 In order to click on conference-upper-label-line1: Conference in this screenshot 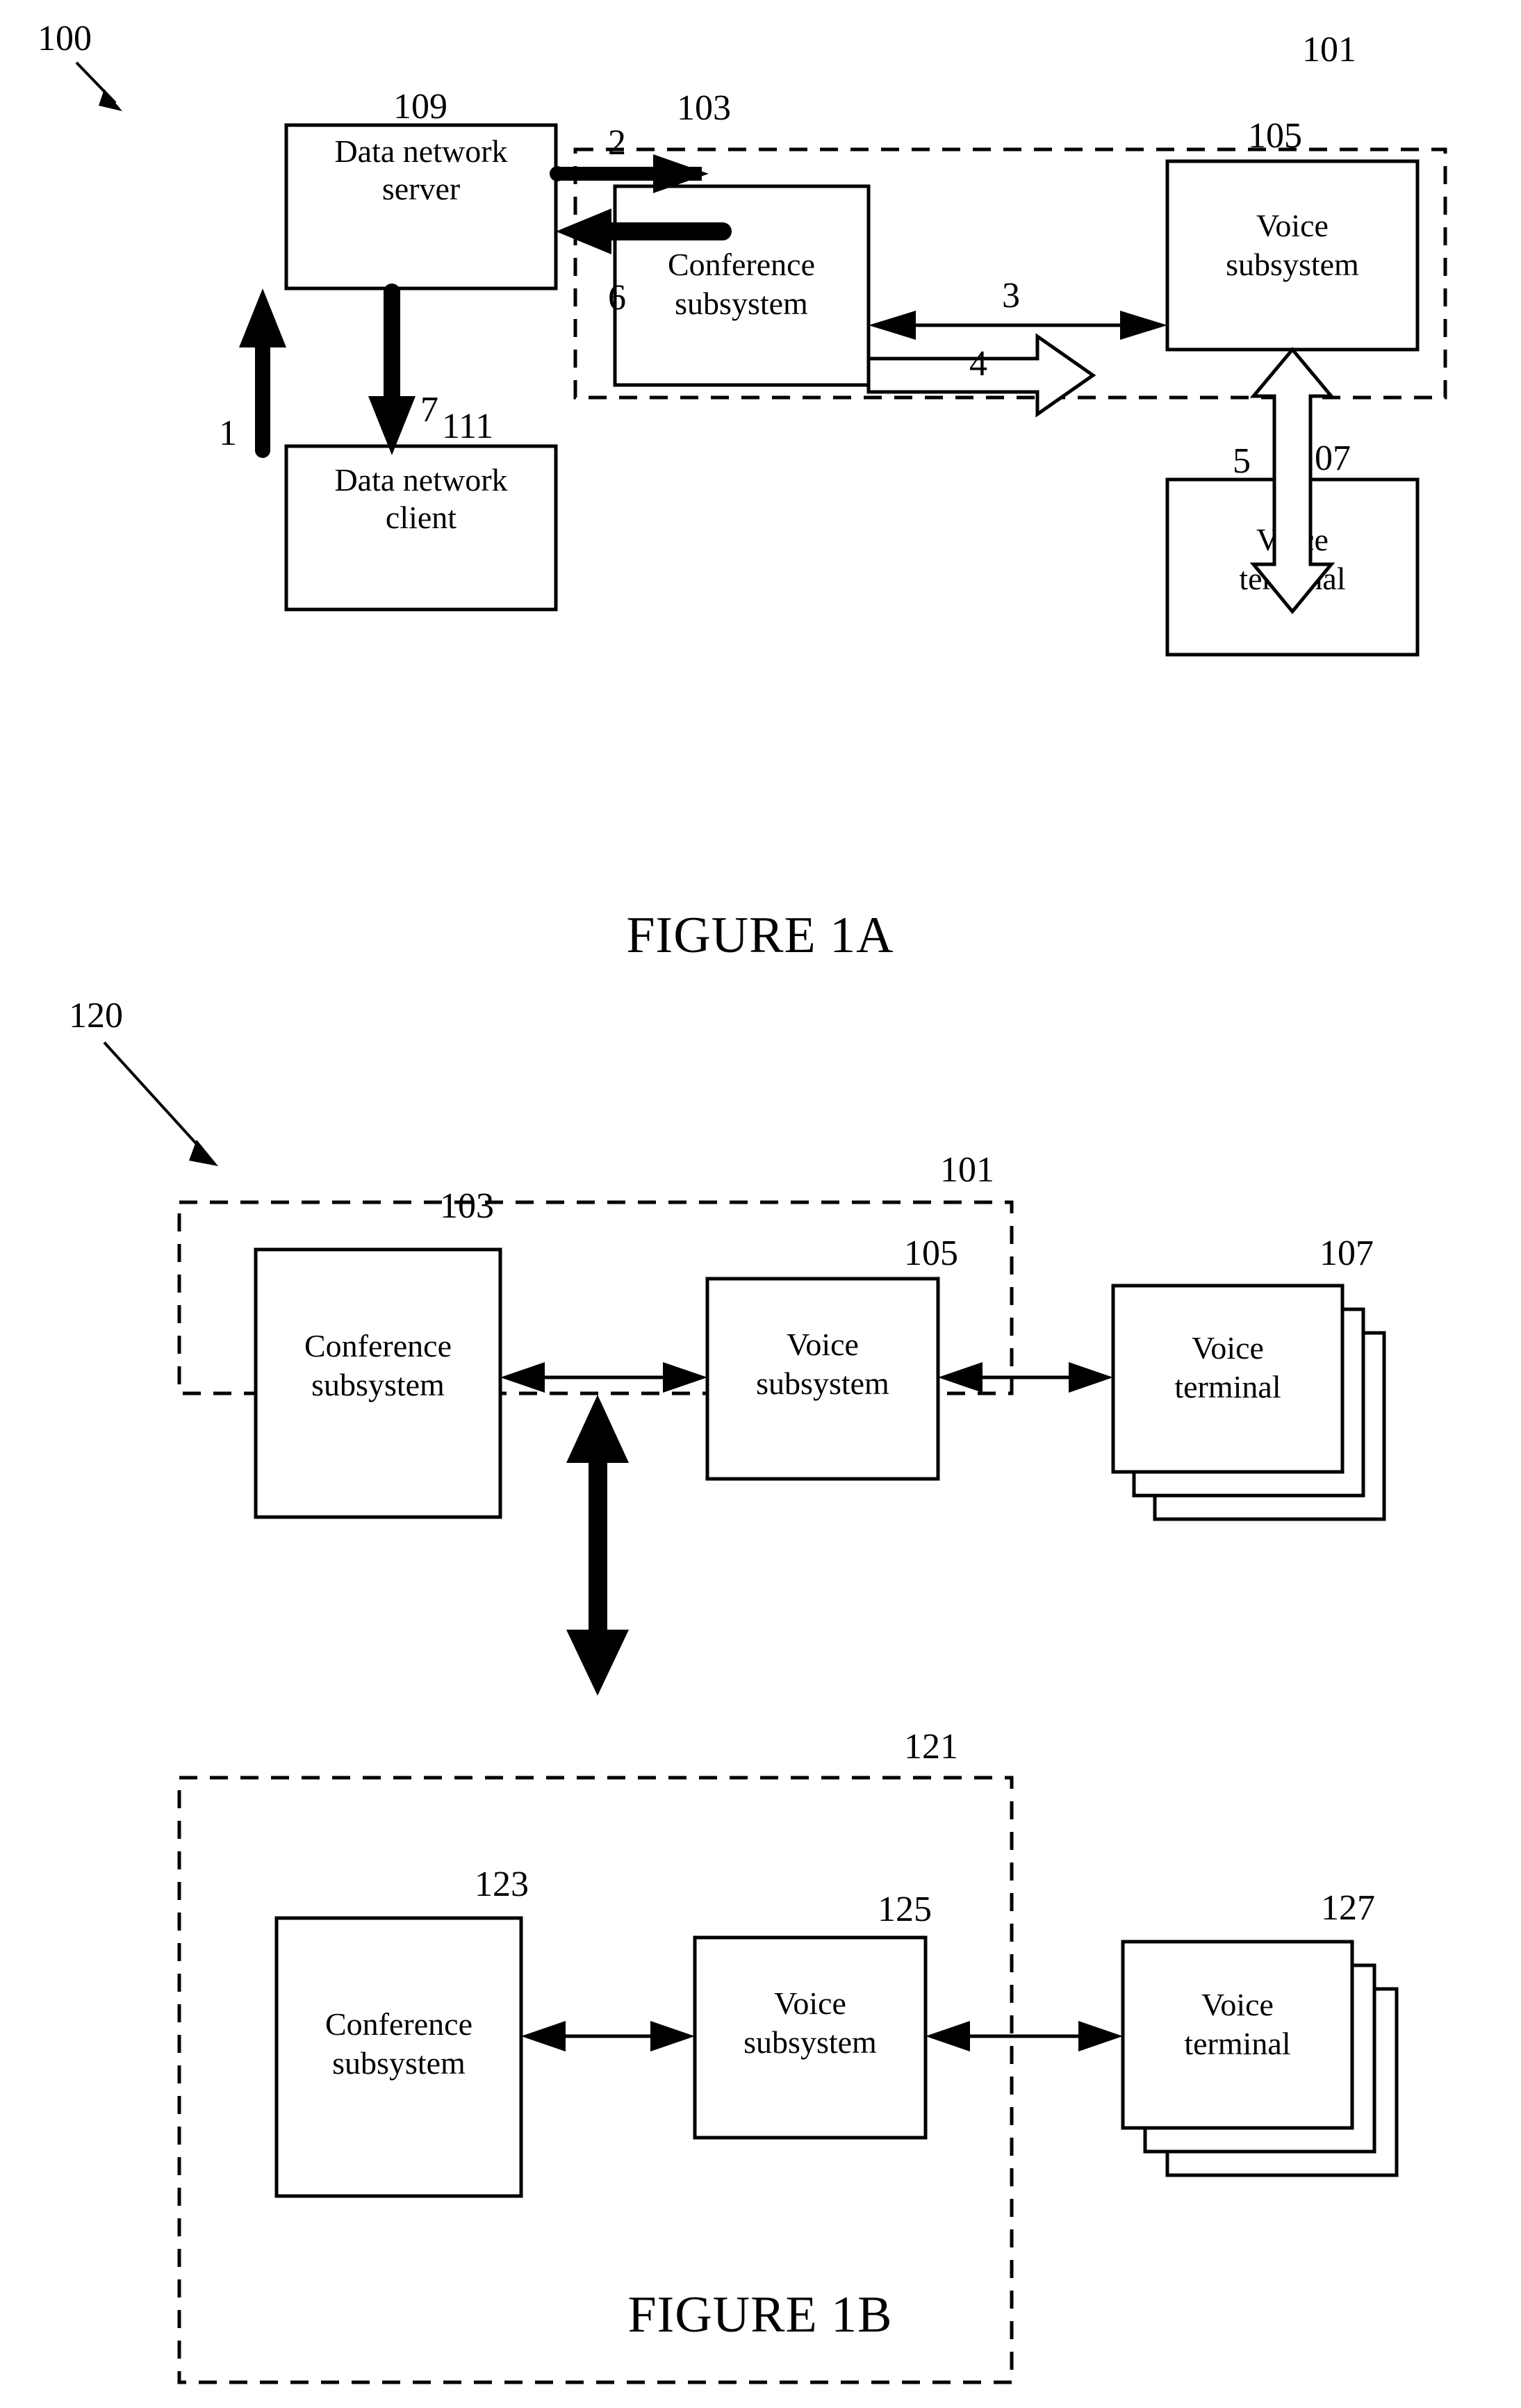, I will do `click(378, 1345)`.